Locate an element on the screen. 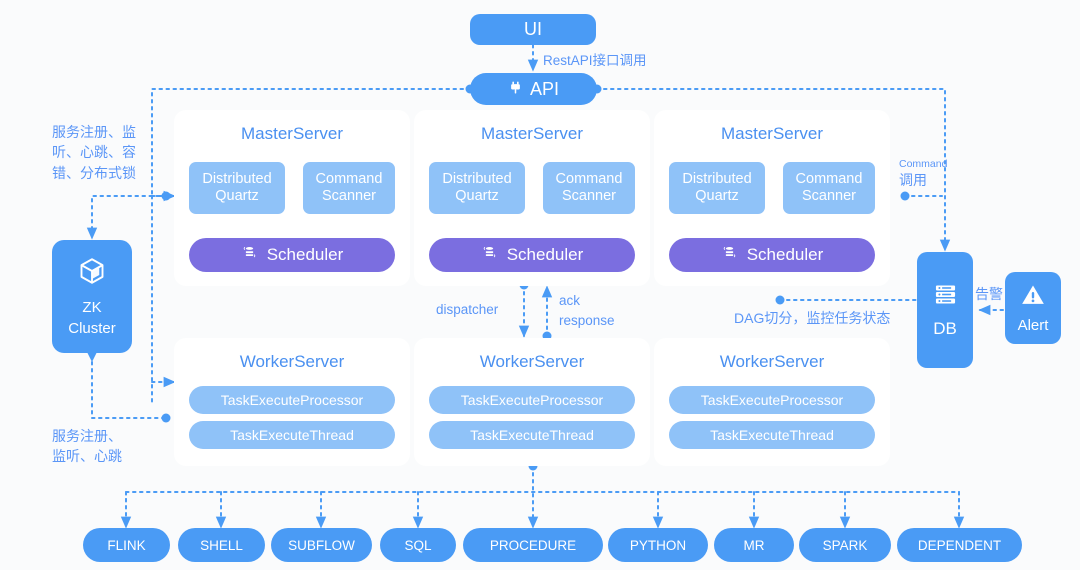  edge-label-zk-bottom: 服务注册、 监听、心跳 is located at coordinates (87, 446).